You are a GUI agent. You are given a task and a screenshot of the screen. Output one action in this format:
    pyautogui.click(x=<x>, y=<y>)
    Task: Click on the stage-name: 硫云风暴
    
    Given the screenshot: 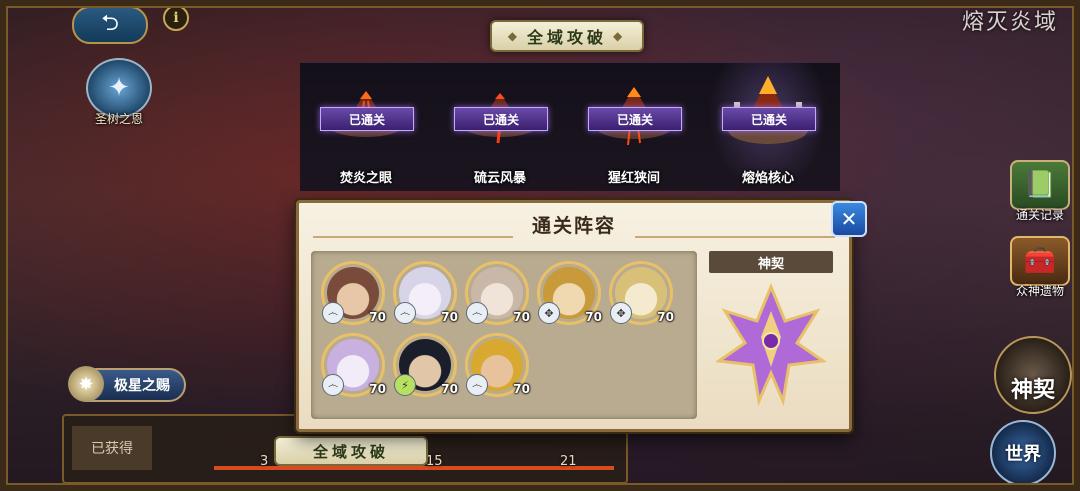 What is the action you would take?
    pyautogui.click(x=499, y=178)
    